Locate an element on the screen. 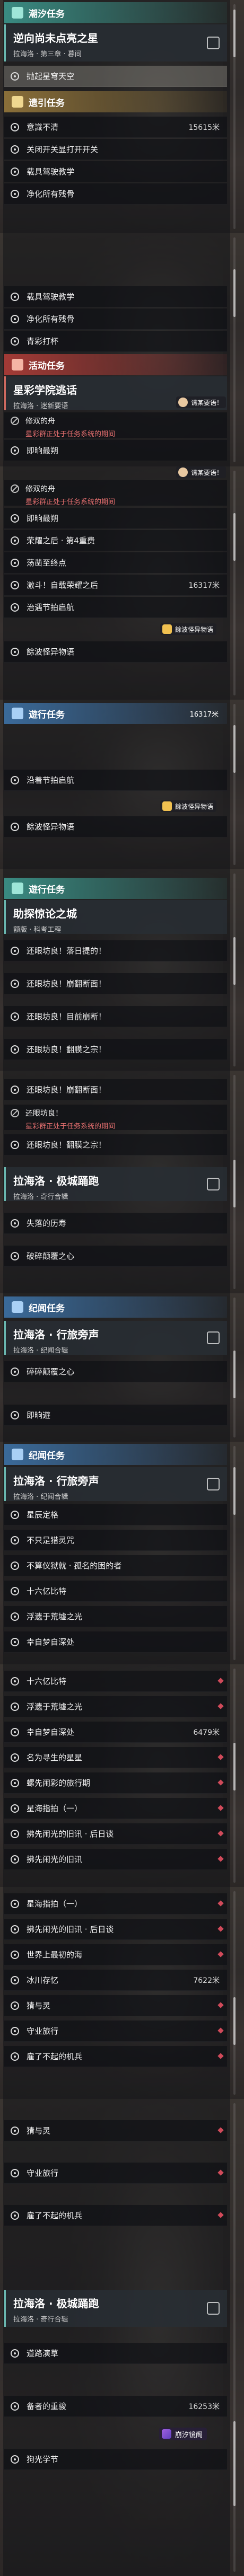 This screenshot has width=244, height=2576. quest-step: 备者的重骏 16253米 is located at coordinates (116, 2406).